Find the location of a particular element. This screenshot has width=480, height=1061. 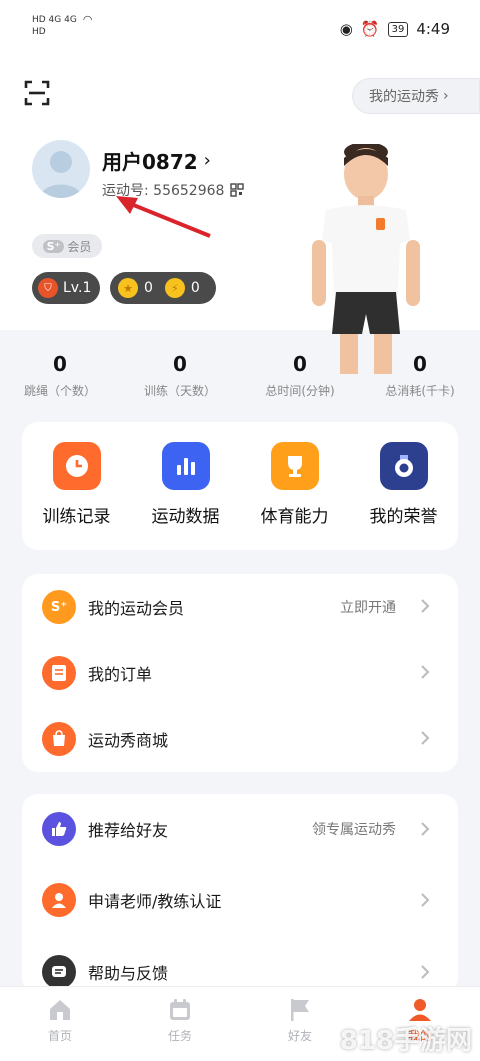

feedback-icon is located at coordinates (59, 972).